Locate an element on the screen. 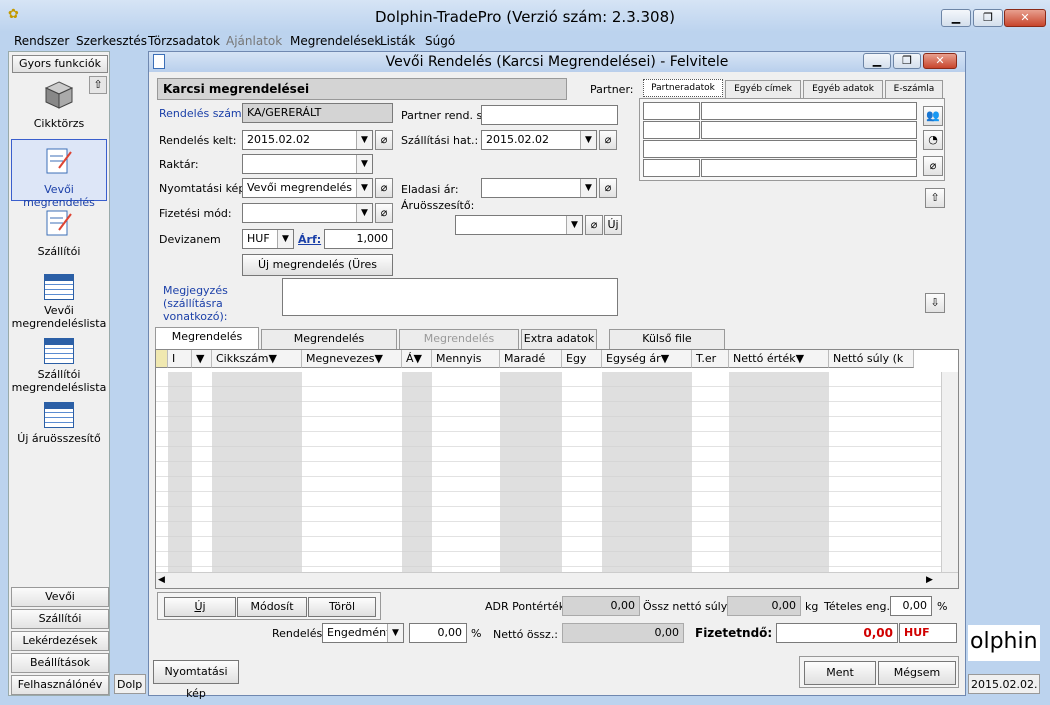 The width and height of the screenshot is (1050, 705). partner-code-field is located at coordinates (671, 111).